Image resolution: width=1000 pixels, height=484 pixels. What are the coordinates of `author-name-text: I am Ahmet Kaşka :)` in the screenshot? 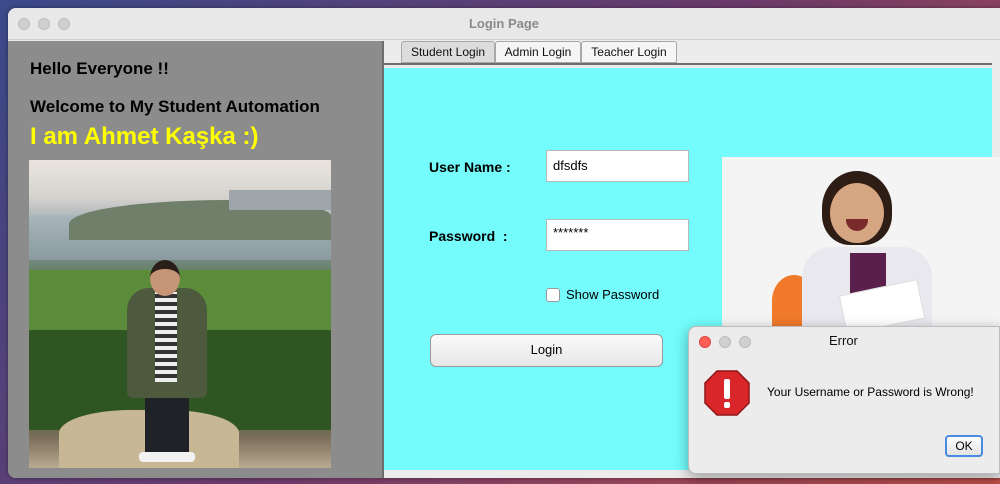 It's located at (144, 136).